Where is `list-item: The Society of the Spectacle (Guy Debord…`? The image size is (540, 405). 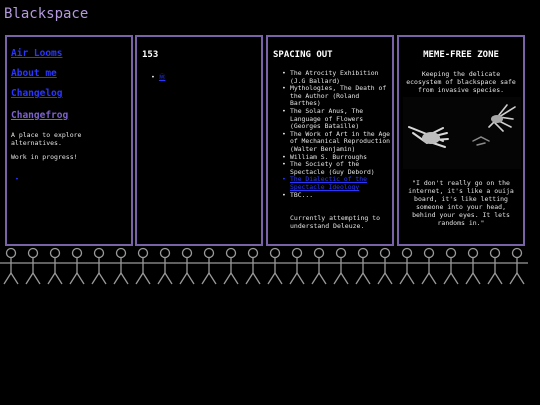 list-item: The Society of the Spectacle (Guy Debord… is located at coordinates (337, 168).